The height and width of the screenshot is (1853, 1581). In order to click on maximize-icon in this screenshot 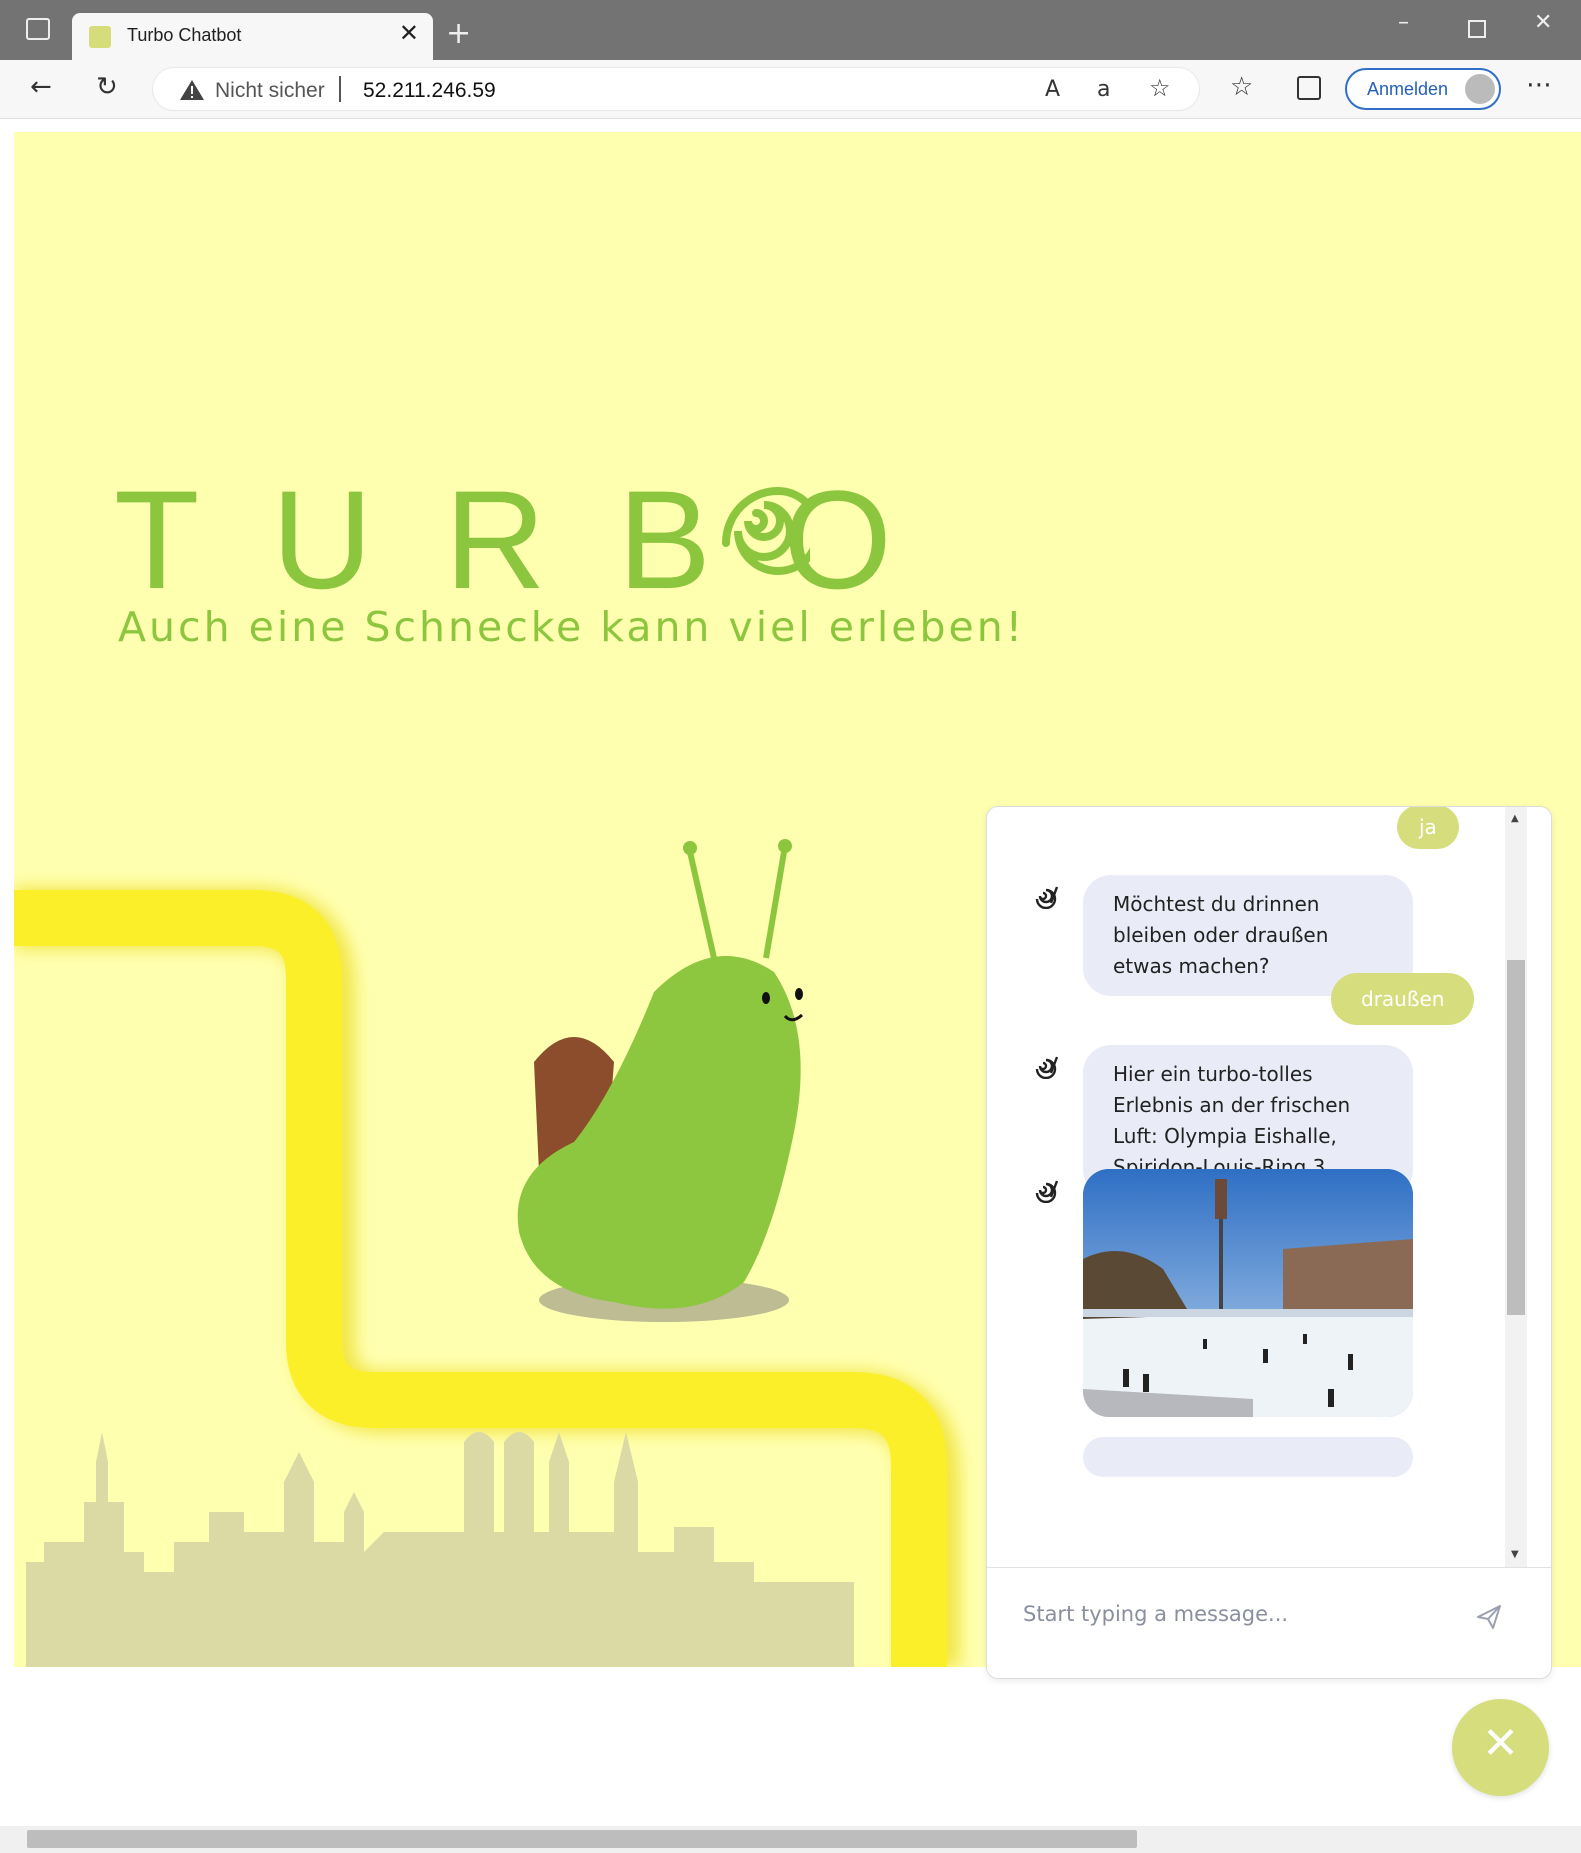, I will do `click(1477, 29)`.